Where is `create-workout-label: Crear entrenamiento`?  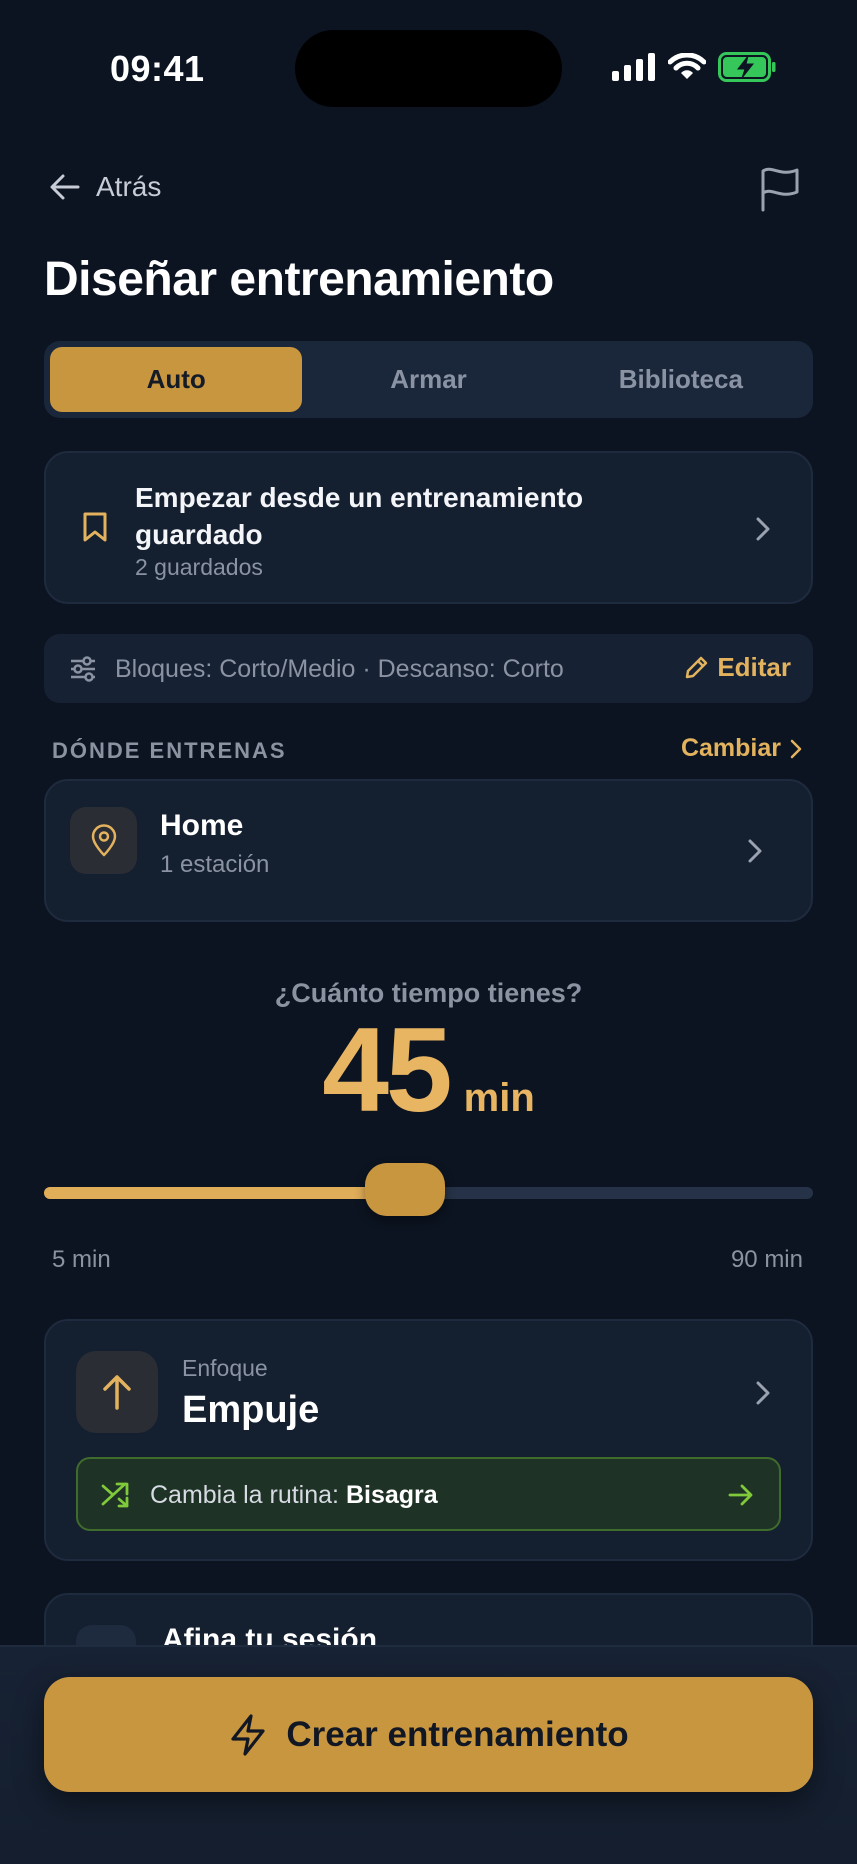
create-workout-label: Crear entrenamiento is located at coordinates (457, 1734).